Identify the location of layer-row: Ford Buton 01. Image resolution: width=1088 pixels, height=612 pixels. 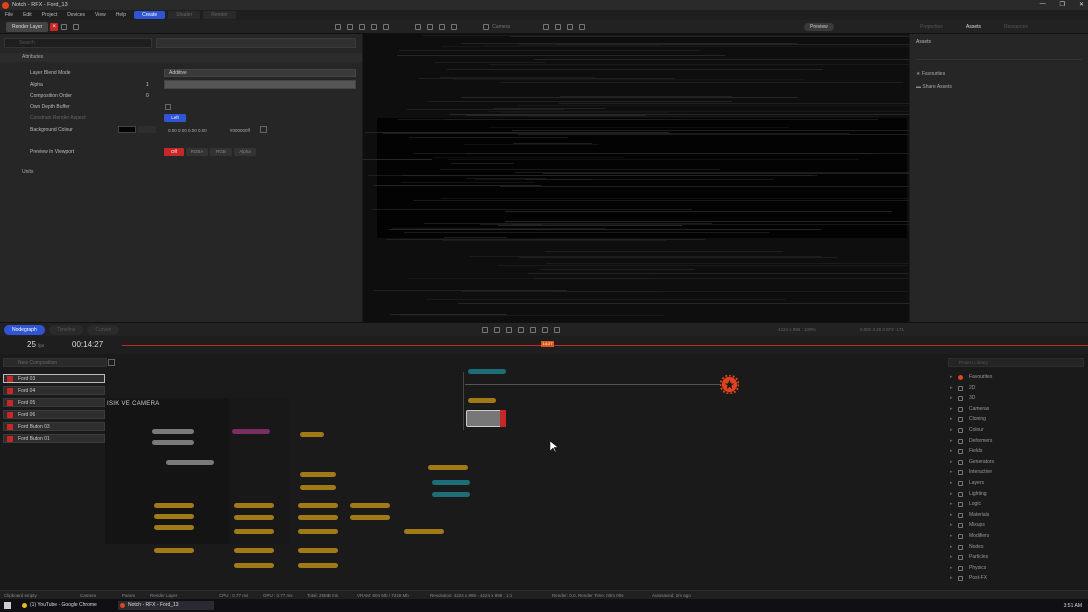
(54, 438).